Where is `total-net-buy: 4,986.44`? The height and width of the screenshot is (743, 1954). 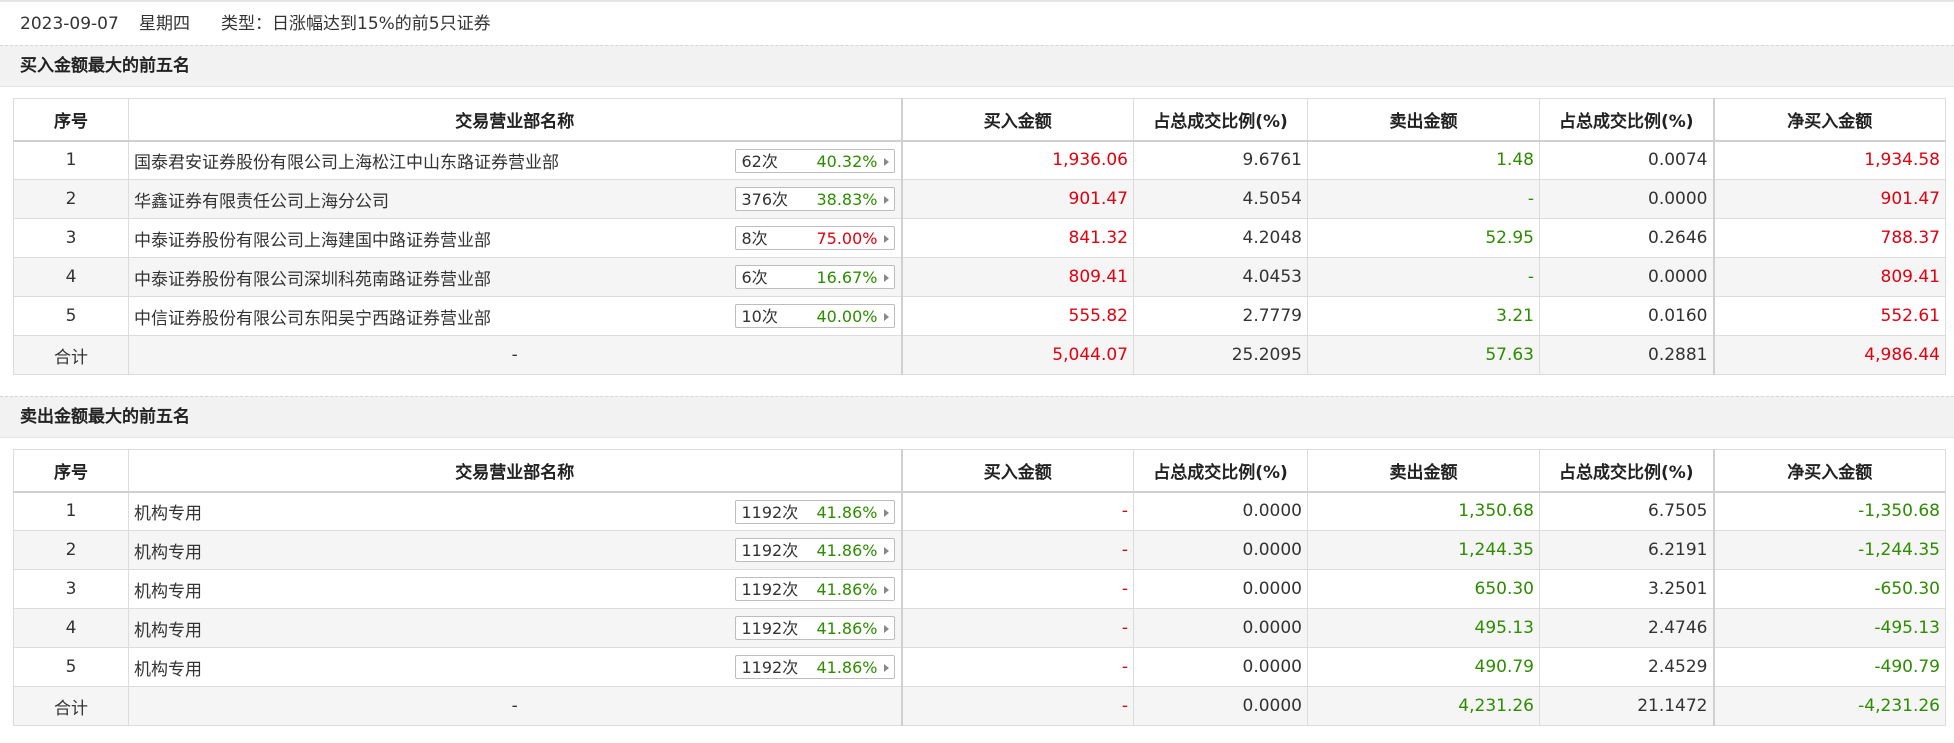
total-net-buy: 4,986.44 is located at coordinates (1829, 355).